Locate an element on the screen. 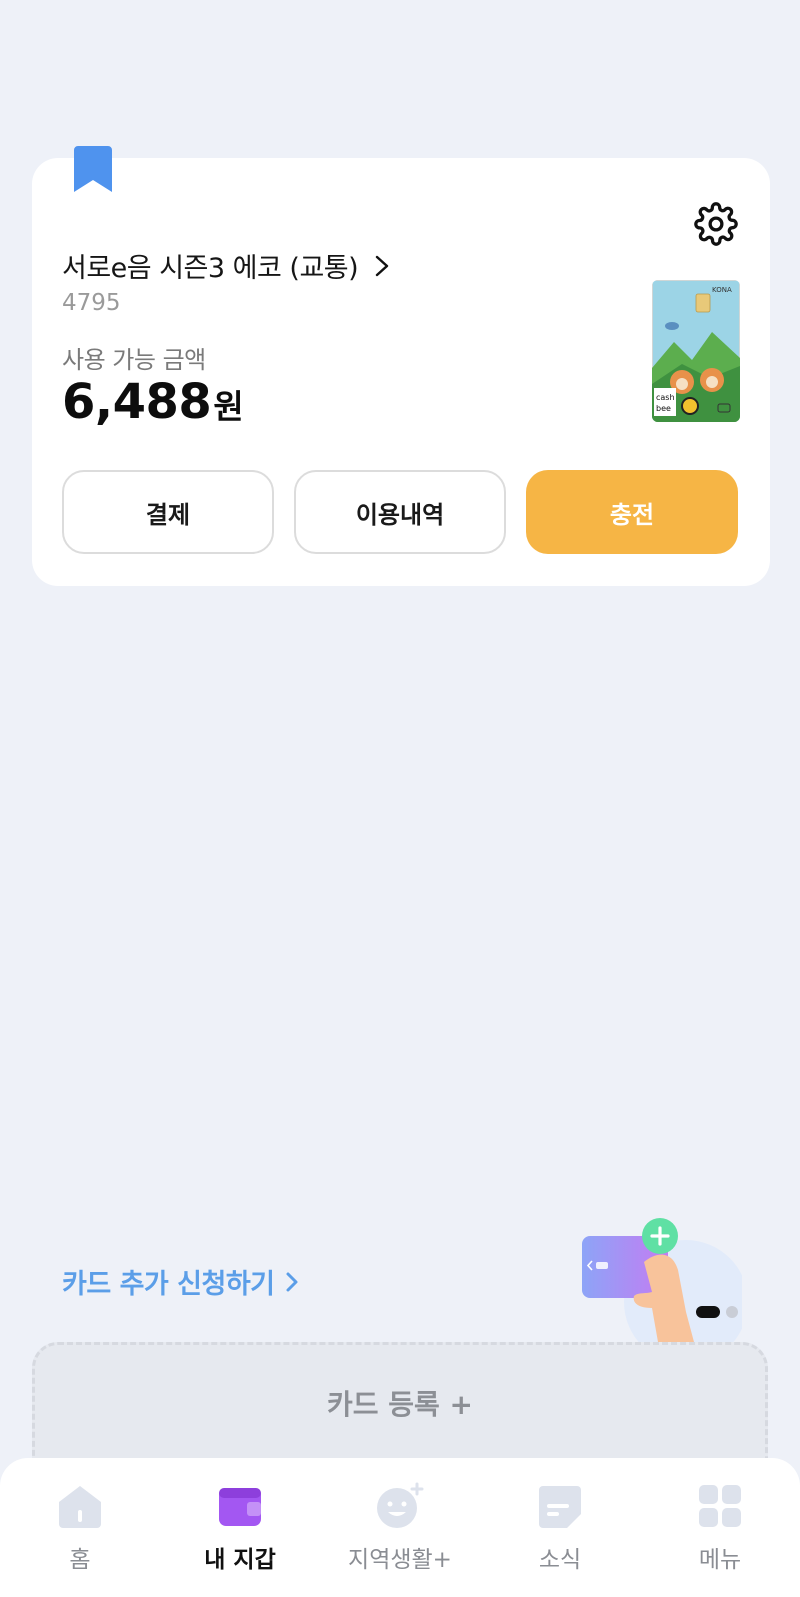 This screenshot has height=1597, width=800. nav-local-life: 지역생활+ is located at coordinates (400, 1527).